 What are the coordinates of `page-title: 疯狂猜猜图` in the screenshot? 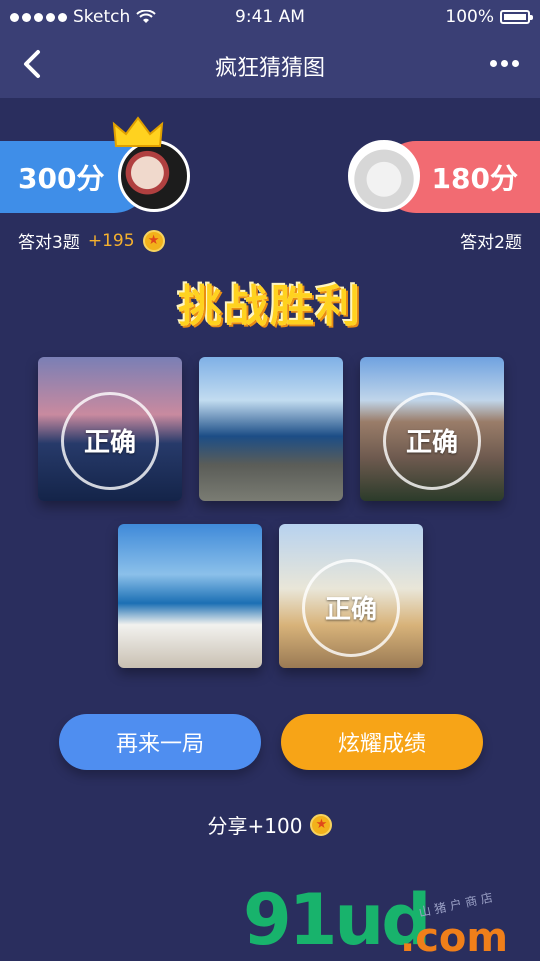 It's located at (269, 68).